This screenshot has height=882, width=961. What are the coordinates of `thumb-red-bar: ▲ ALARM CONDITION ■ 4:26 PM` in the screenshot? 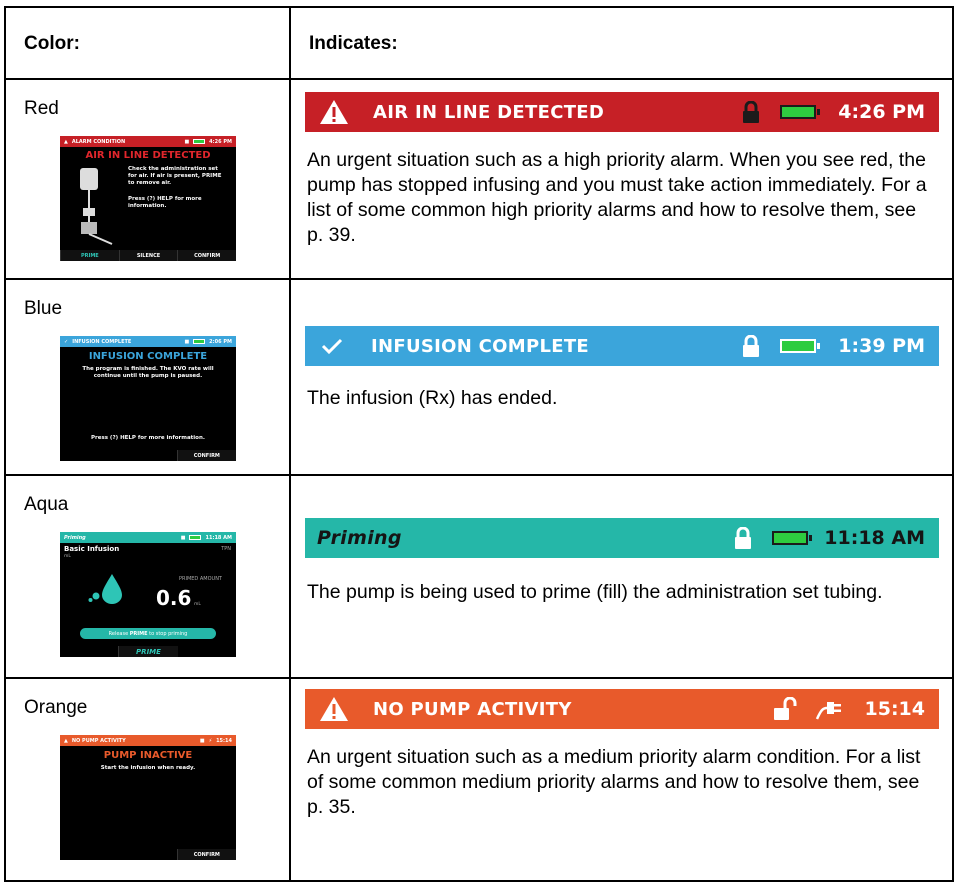 It's located at (148, 141).